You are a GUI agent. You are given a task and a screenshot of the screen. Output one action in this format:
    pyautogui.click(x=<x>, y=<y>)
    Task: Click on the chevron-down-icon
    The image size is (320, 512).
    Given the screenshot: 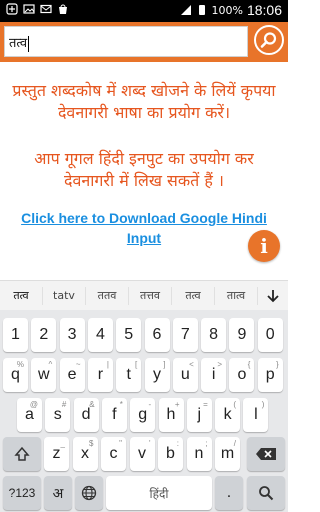 What is the action you would take?
    pyautogui.click(x=273, y=295)
    